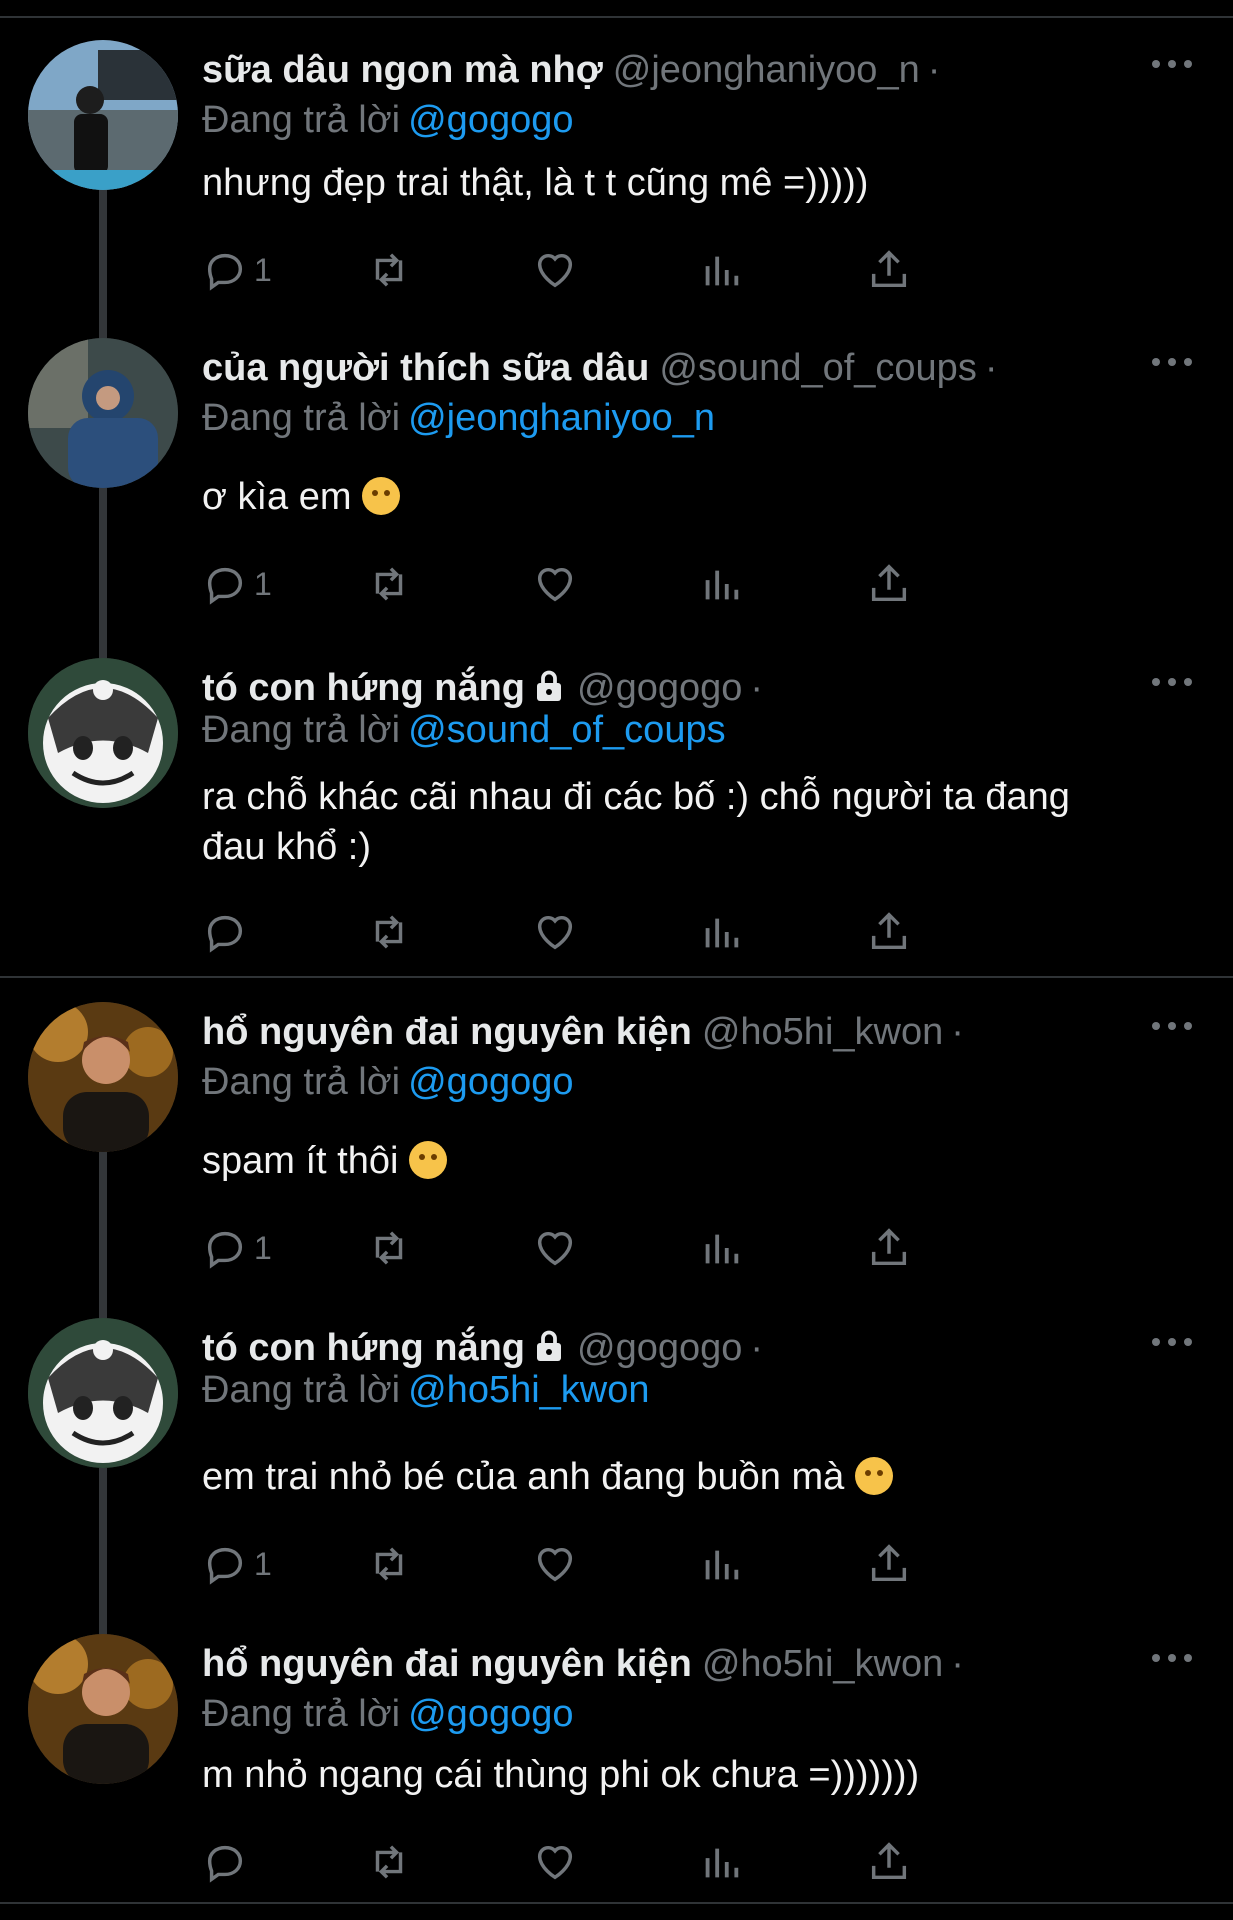 The height and width of the screenshot is (1920, 1233). What do you see at coordinates (702, 1161) in the screenshot?
I see `tweet-text: spam ít thôi` at bounding box center [702, 1161].